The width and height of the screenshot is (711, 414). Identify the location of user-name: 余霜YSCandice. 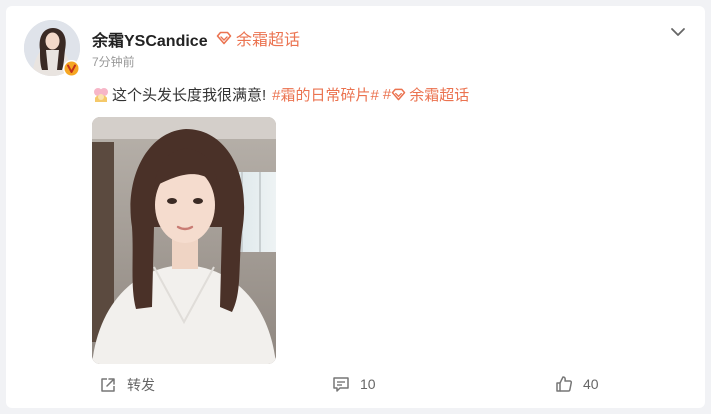
(150, 39).